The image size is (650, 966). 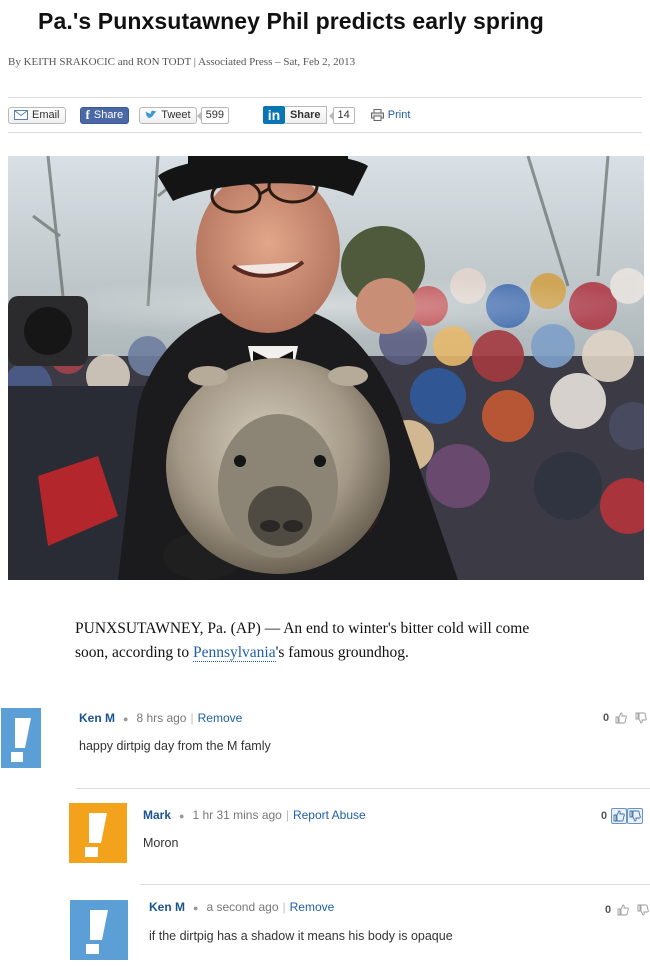 I want to click on comment-meta: Ken M ● 8 hrs ago | Remove, so click(x=160, y=718).